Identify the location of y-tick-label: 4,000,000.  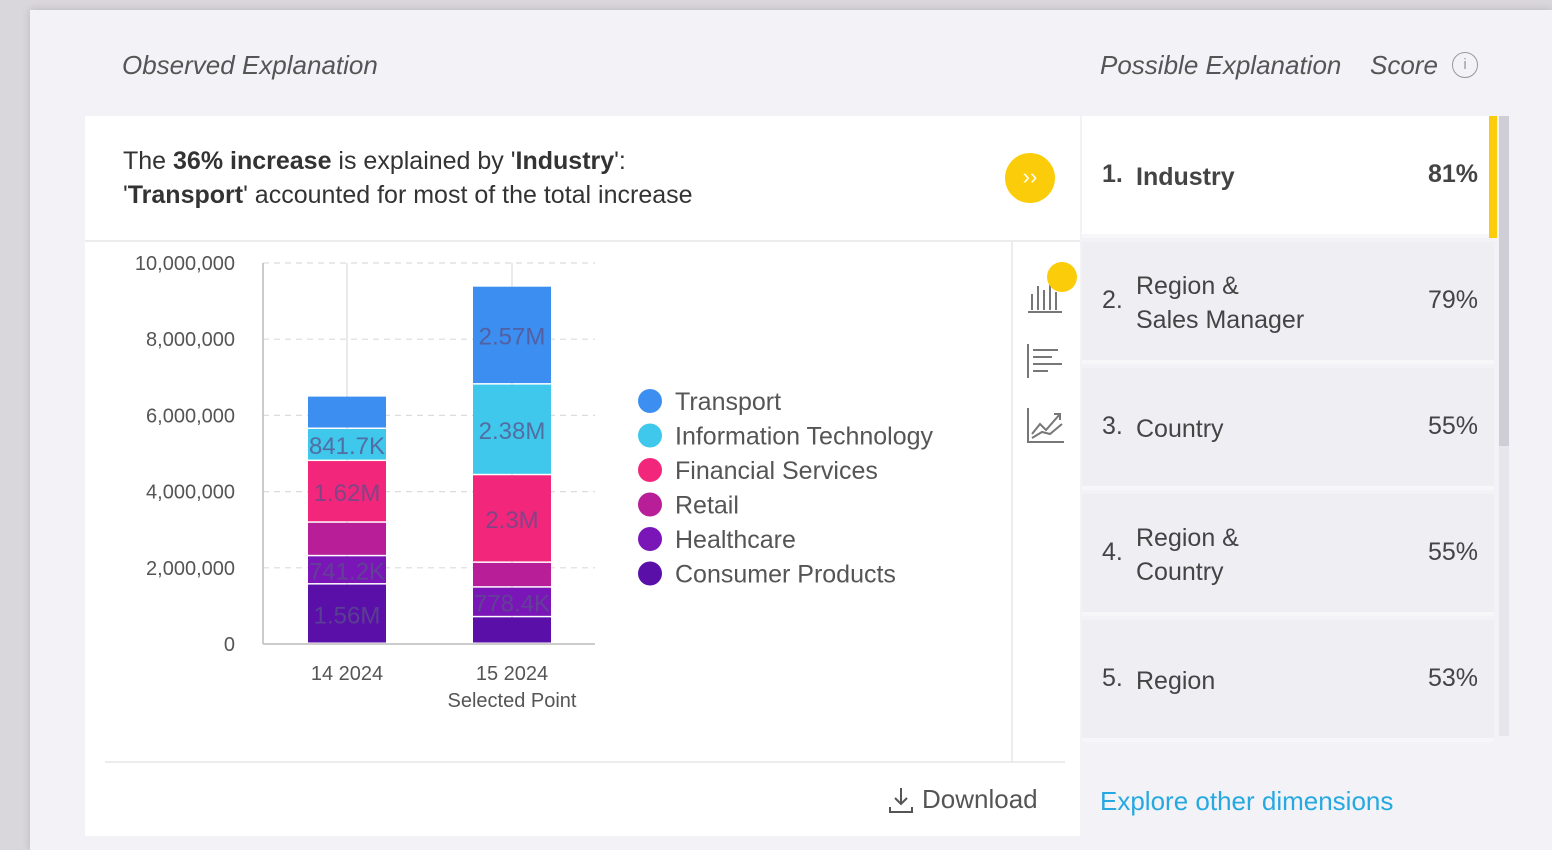
(190, 493).